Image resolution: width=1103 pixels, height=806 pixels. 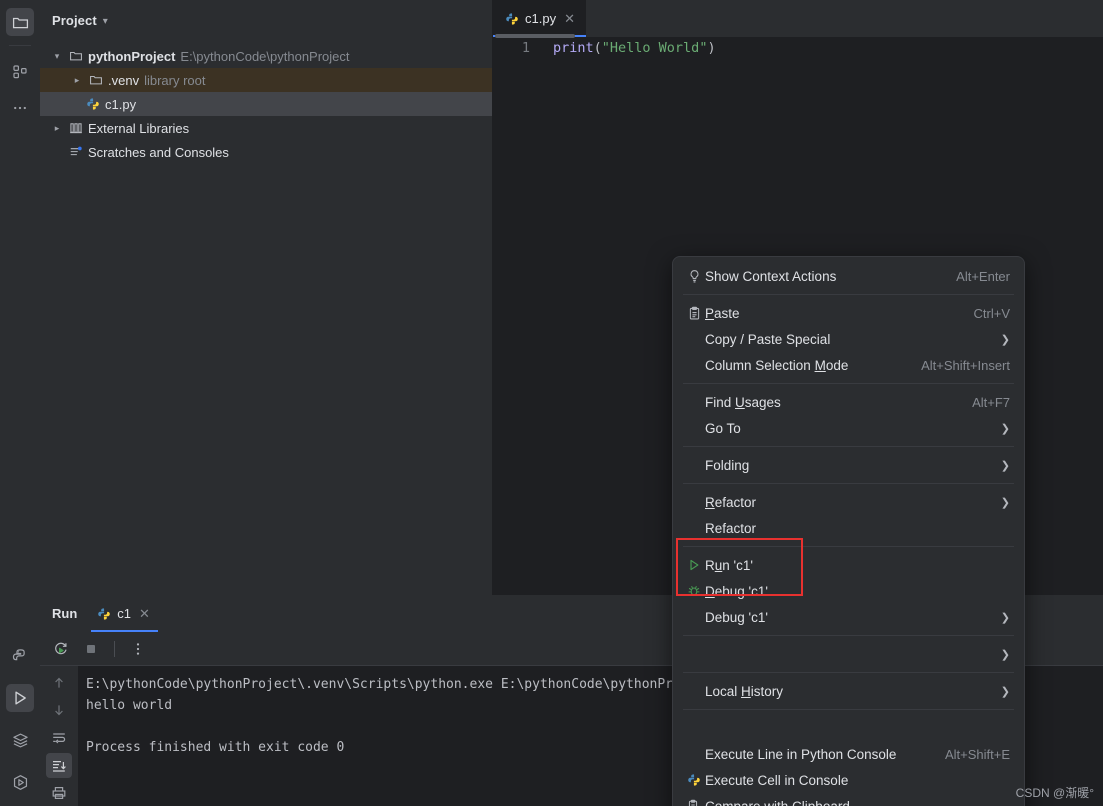 What do you see at coordinates (848, 428) in the screenshot?
I see `menu-item-go-to: Go To ❯` at bounding box center [848, 428].